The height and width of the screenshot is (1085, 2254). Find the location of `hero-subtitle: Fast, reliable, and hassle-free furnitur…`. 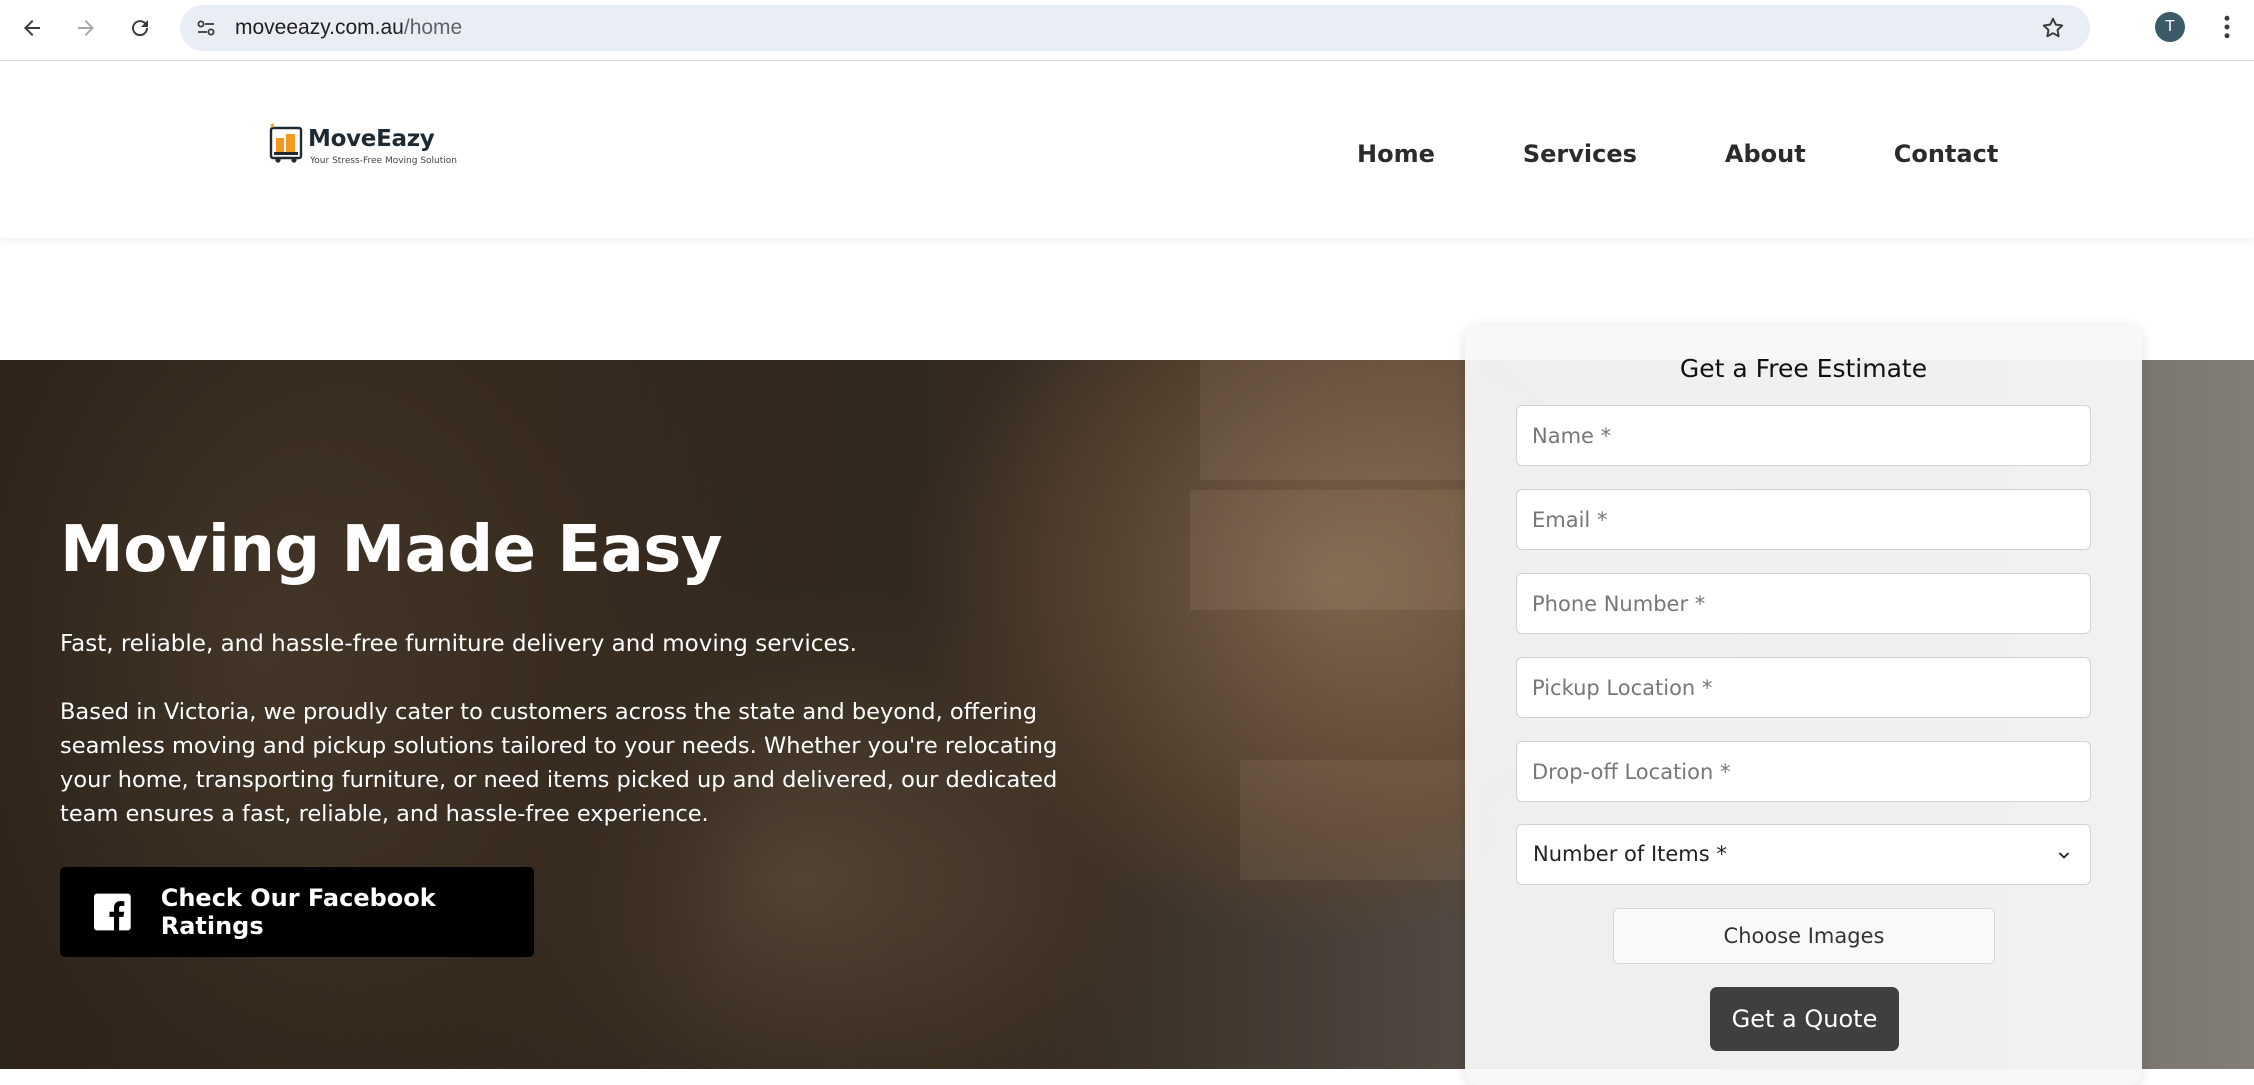

hero-subtitle: Fast, reliable, and hassle-free furnitur… is located at coordinates (458, 644).